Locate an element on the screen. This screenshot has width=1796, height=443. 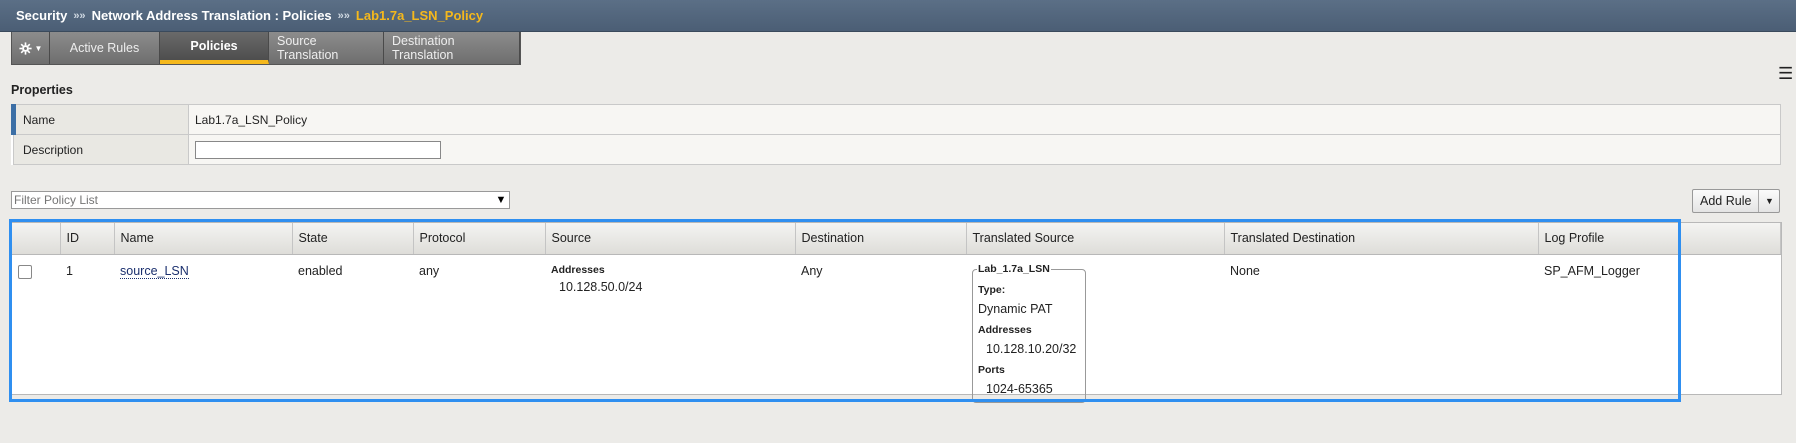
tab-active-rules: Active Rules is located at coordinates (105, 48).